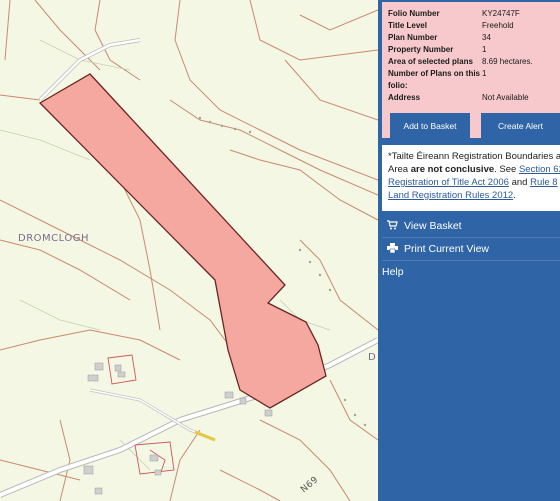 The width and height of the screenshot is (560, 501). Describe the element at coordinates (430, 125) in the screenshot. I see `add-to-basket-button: Add to Basket` at that location.